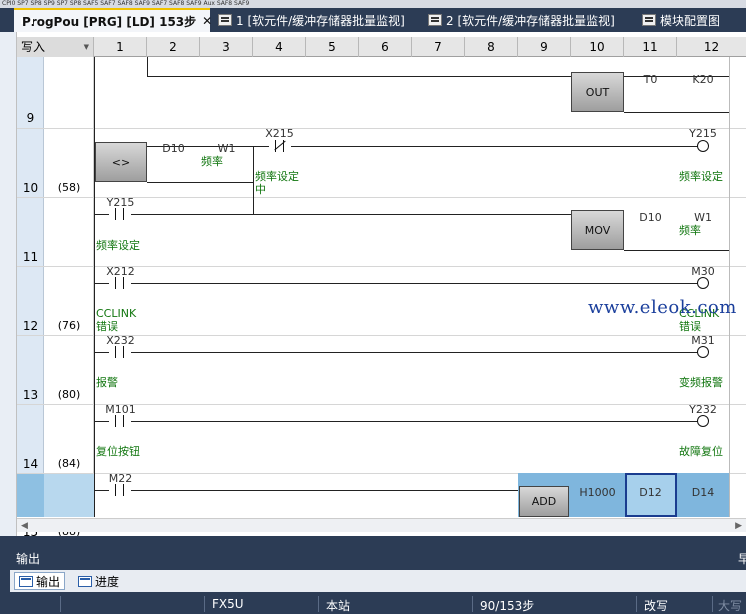 This screenshot has height=614, width=746. Describe the element at coordinates (113, 20) in the screenshot. I see `tab-progpou: ProgPou [PRG] [LD] 153步 ✕` at that location.